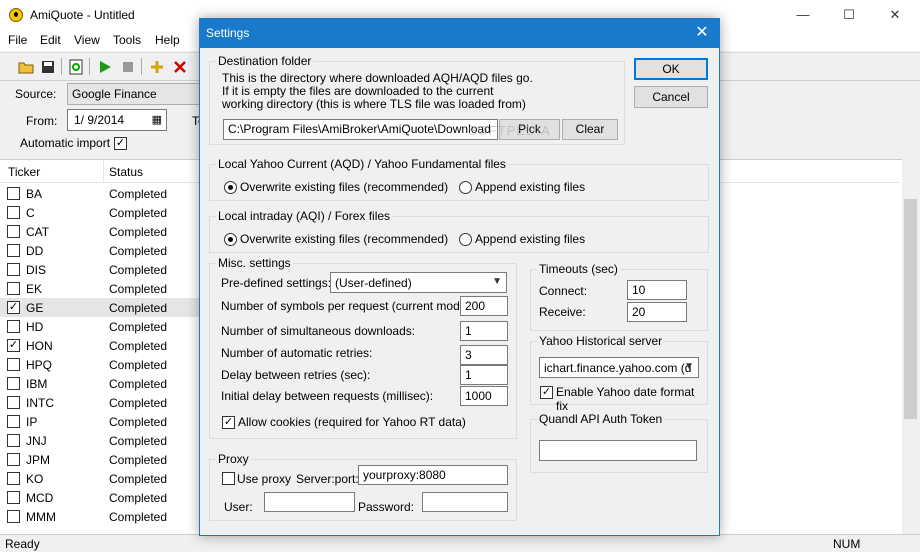  I want to click on list-item: DIS Completed, so click(100, 269).